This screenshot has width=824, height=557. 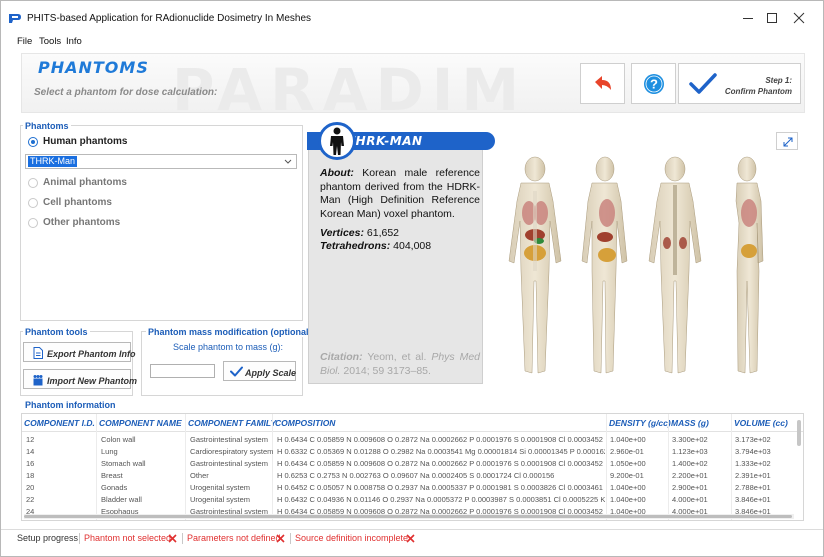 What do you see at coordinates (375, 246) in the screenshot?
I see `tetrahedrons-stat: Tetrahedrons: 404,008` at bounding box center [375, 246].